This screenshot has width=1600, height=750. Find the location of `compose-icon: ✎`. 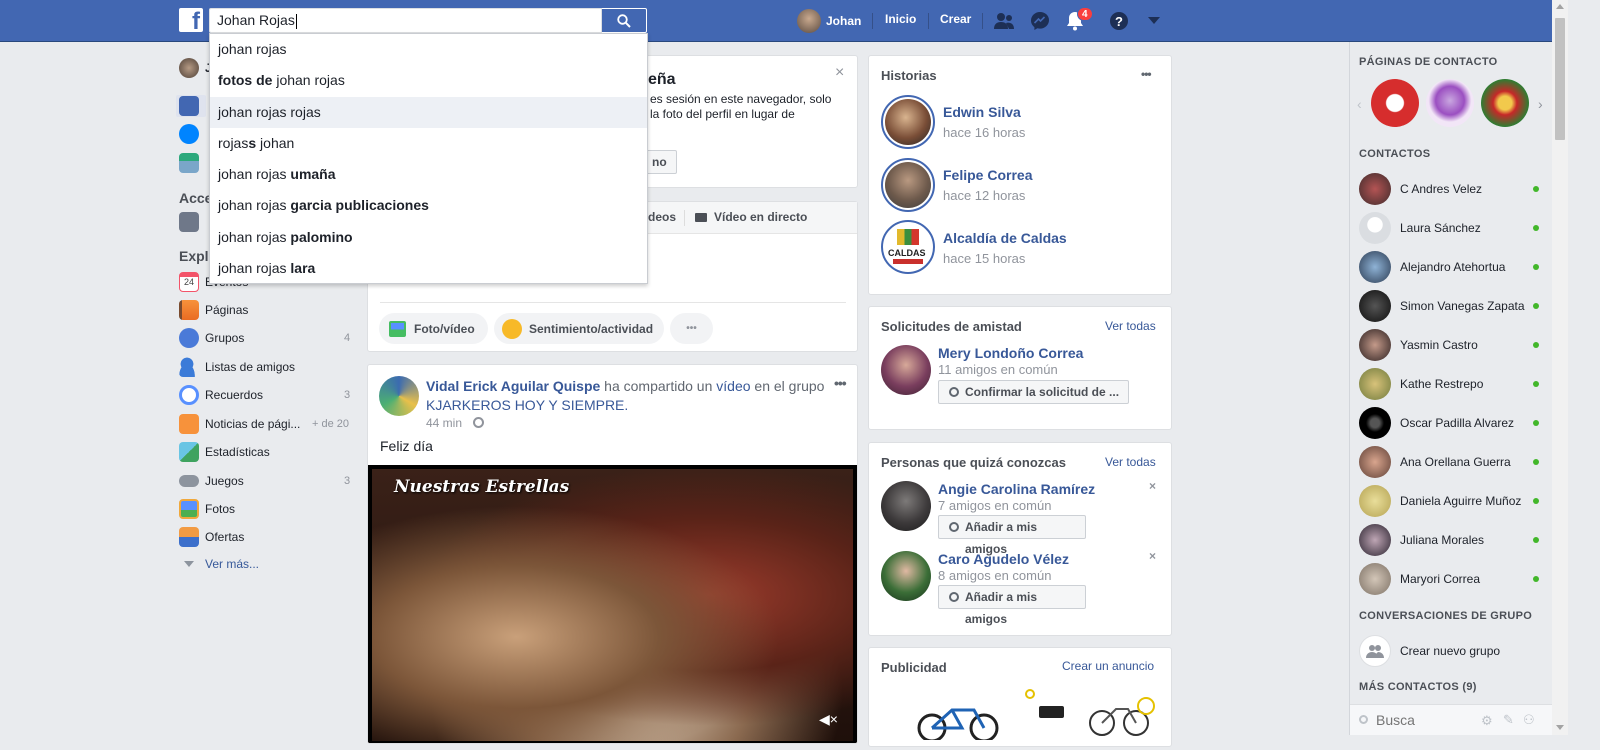

compose-icon: ✎ is located at coordinates (1508, 720).